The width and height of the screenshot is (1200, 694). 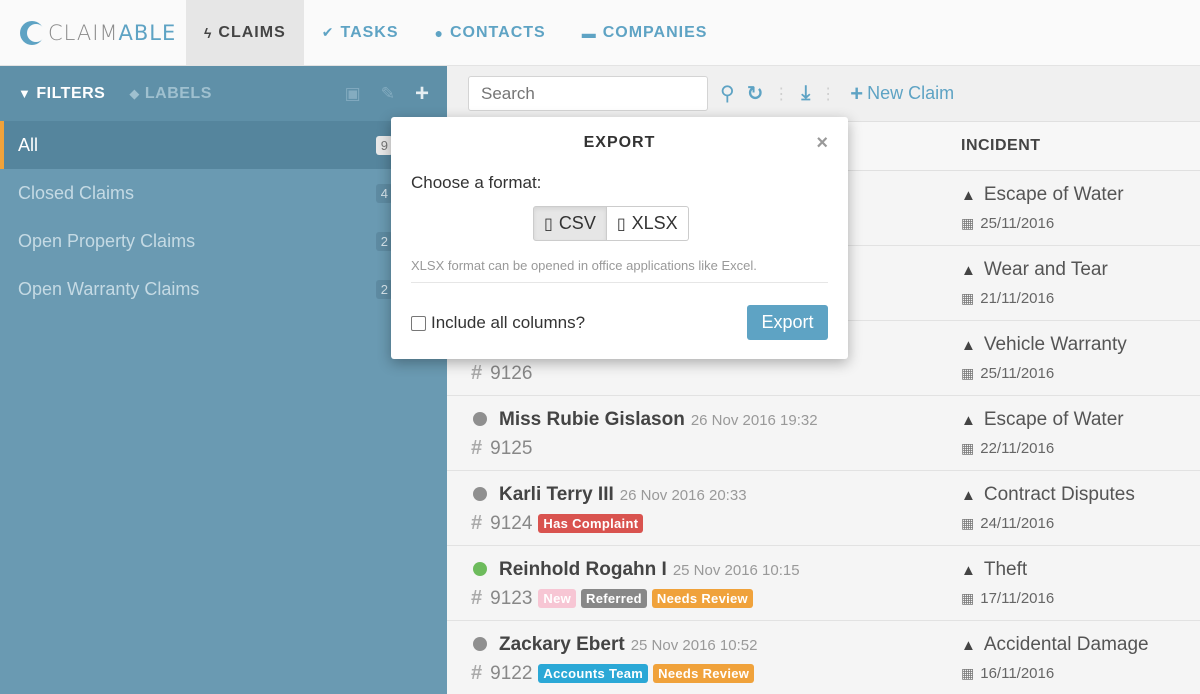 What do you see at coordinates (805, 93) in the screenshot?
I see `download-icon: ⤓` at bounding box center [805, 93].